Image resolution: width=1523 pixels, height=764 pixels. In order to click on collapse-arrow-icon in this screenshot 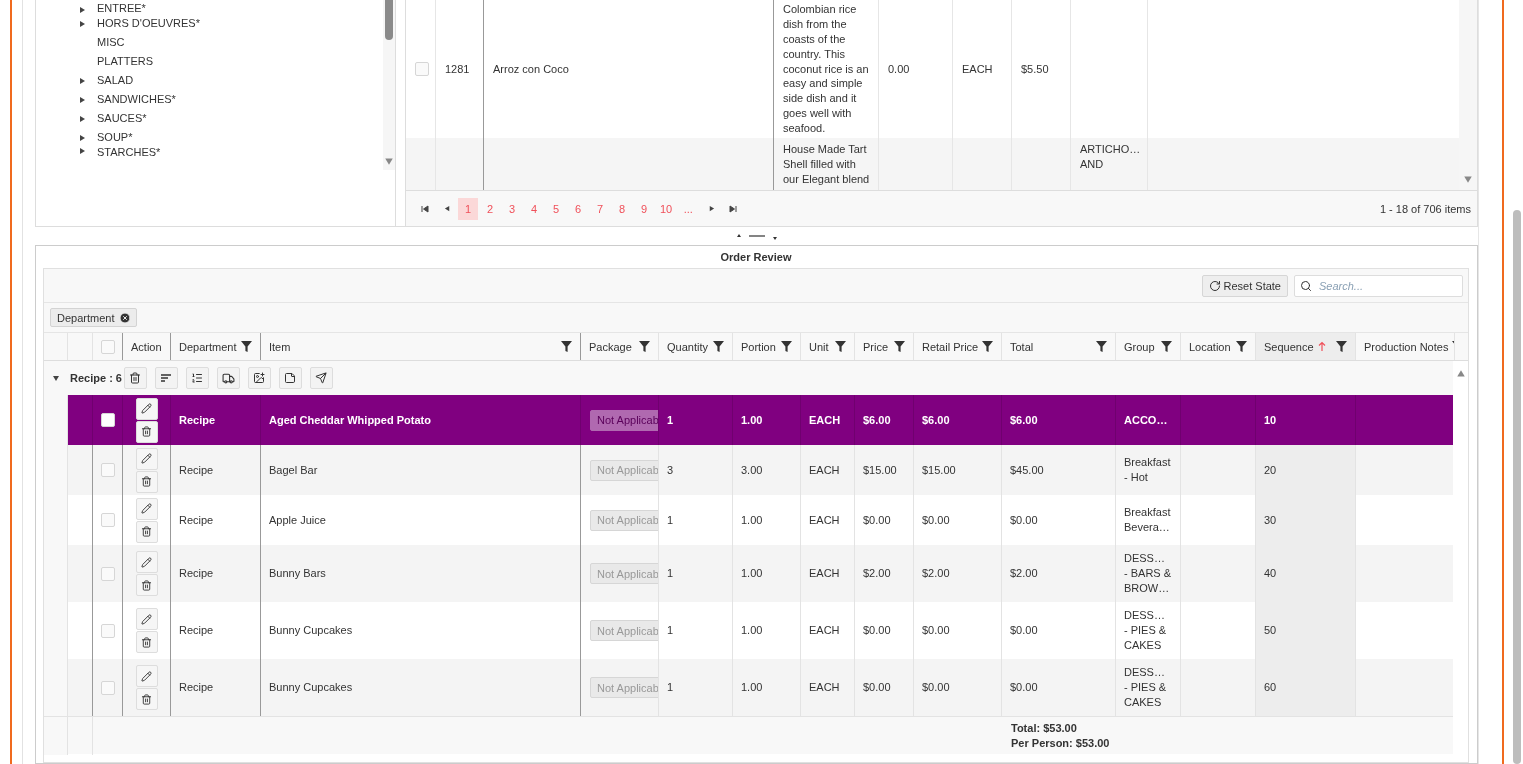, I will do `click(56, 378)`.